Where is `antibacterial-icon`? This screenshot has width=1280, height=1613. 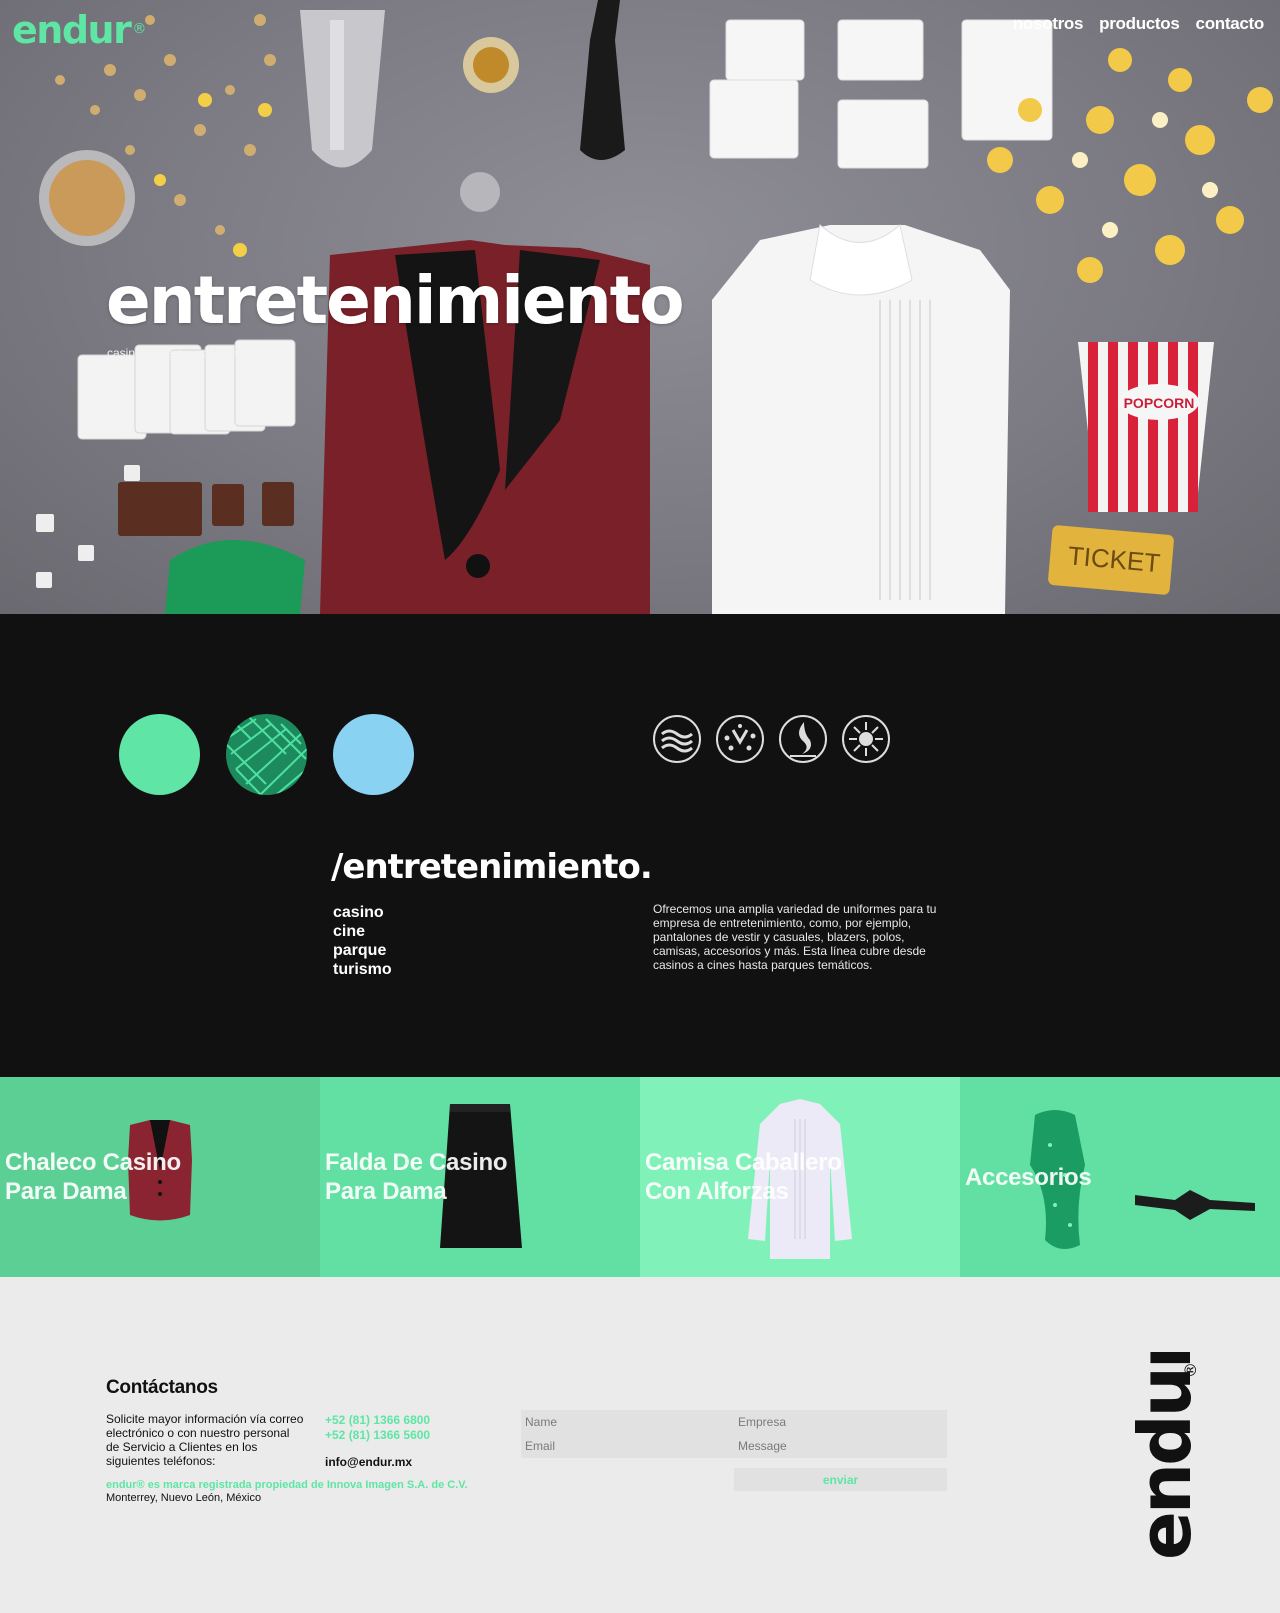 antibacterial-icon is located at coordinates (866, 739).